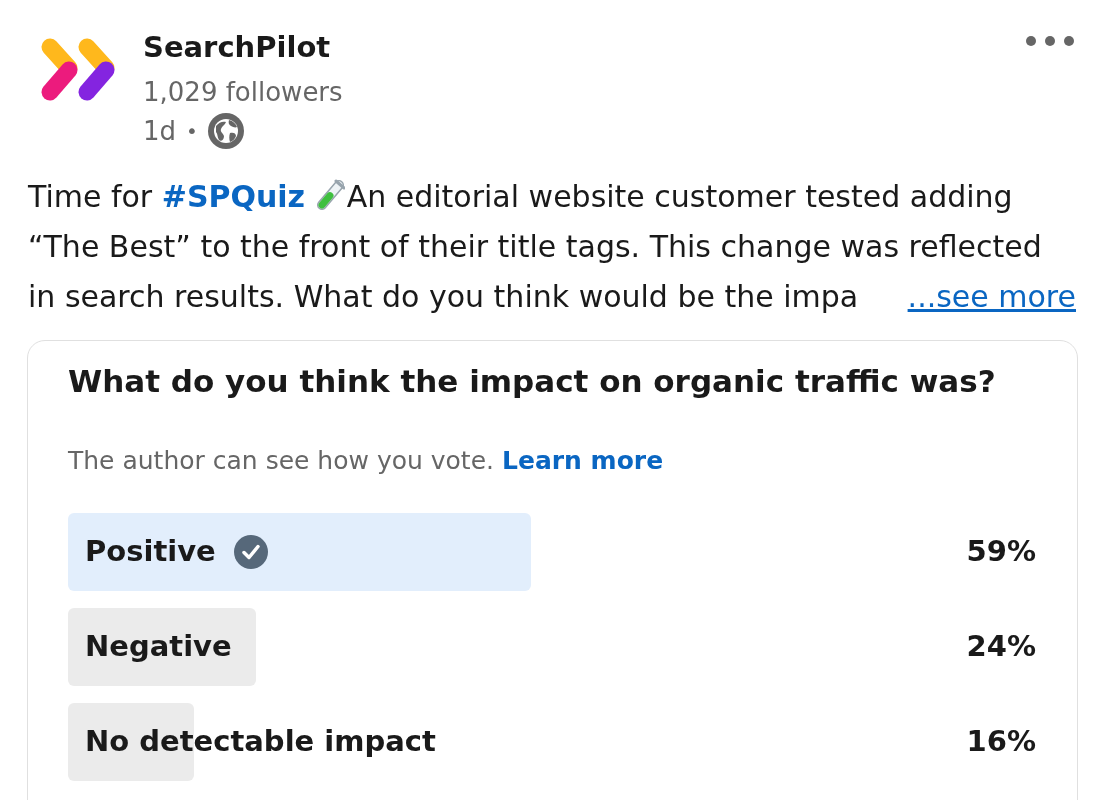 Image resolution: width=1102 pixels, height=800 pixels. What do you see at coordinates (460, 742) in the screenshot?
I see `poll-option: No detectable impact` at bounding box center [460, 742].